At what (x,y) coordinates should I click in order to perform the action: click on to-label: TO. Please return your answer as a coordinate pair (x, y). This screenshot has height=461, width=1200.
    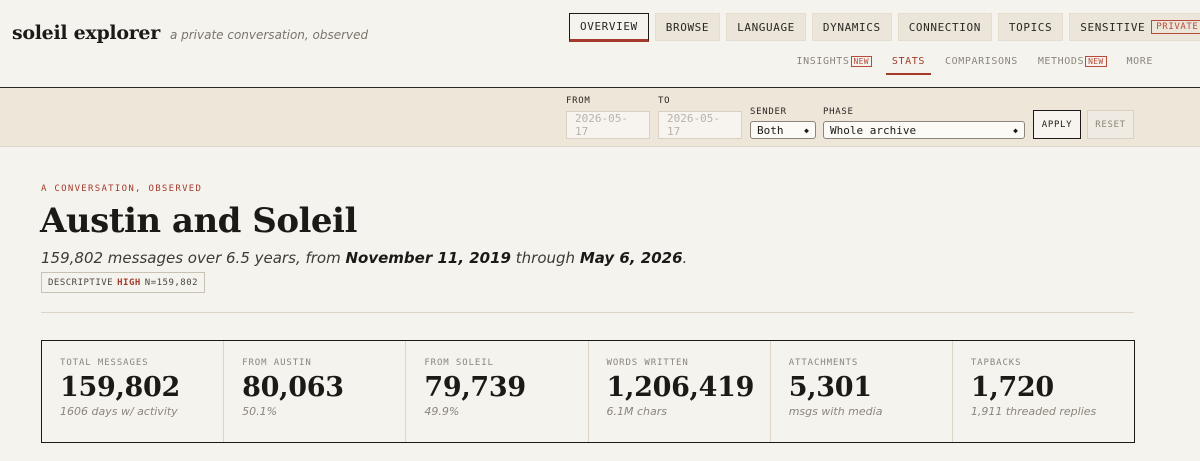
    Looking at the image, I should click on (664, 101).